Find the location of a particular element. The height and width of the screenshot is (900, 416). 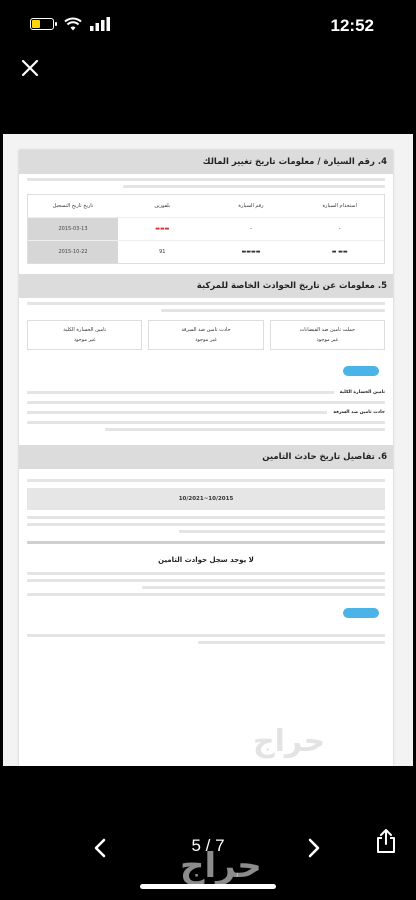

table-cell: ▬▬ ▬ is located at coordinates (339, 252).